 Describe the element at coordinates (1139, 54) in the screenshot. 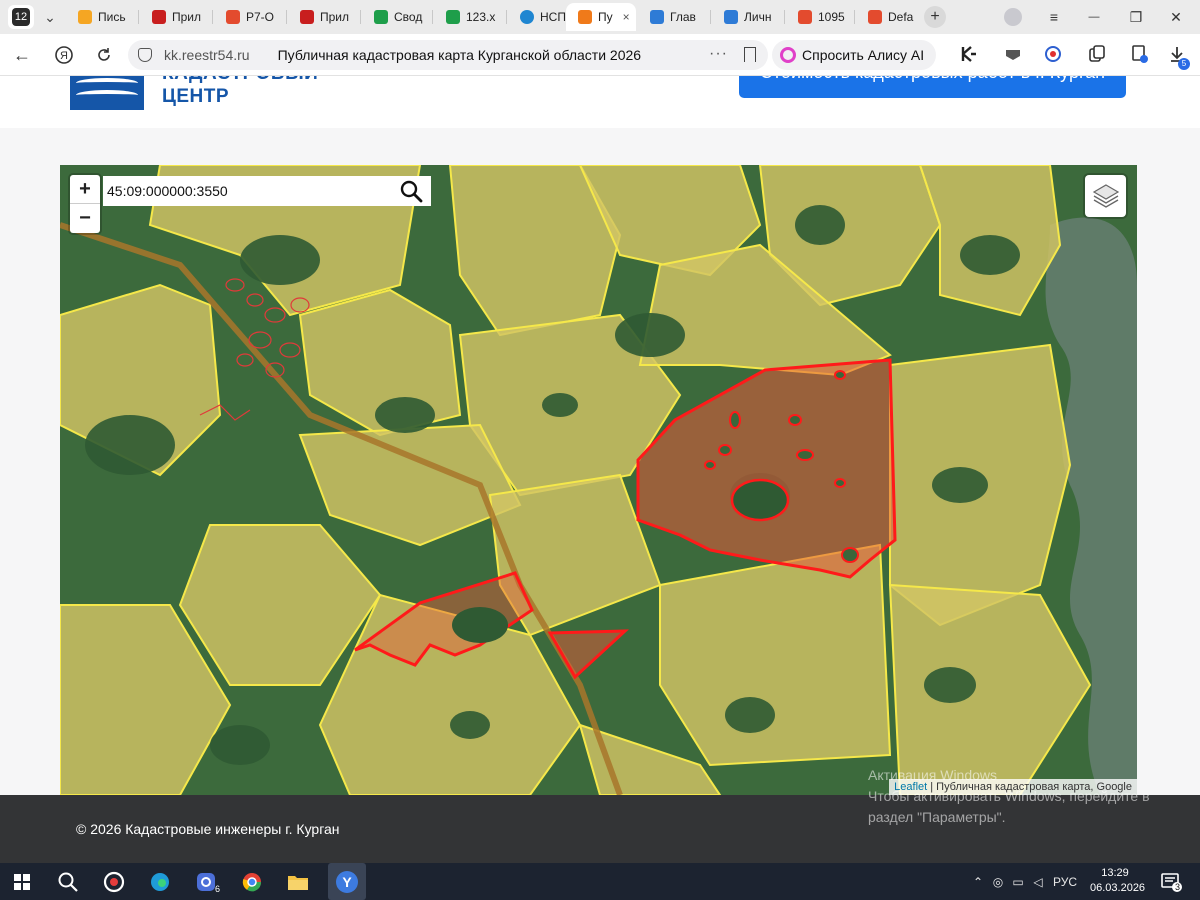

I see `extension-doc-check-icon` at that location.